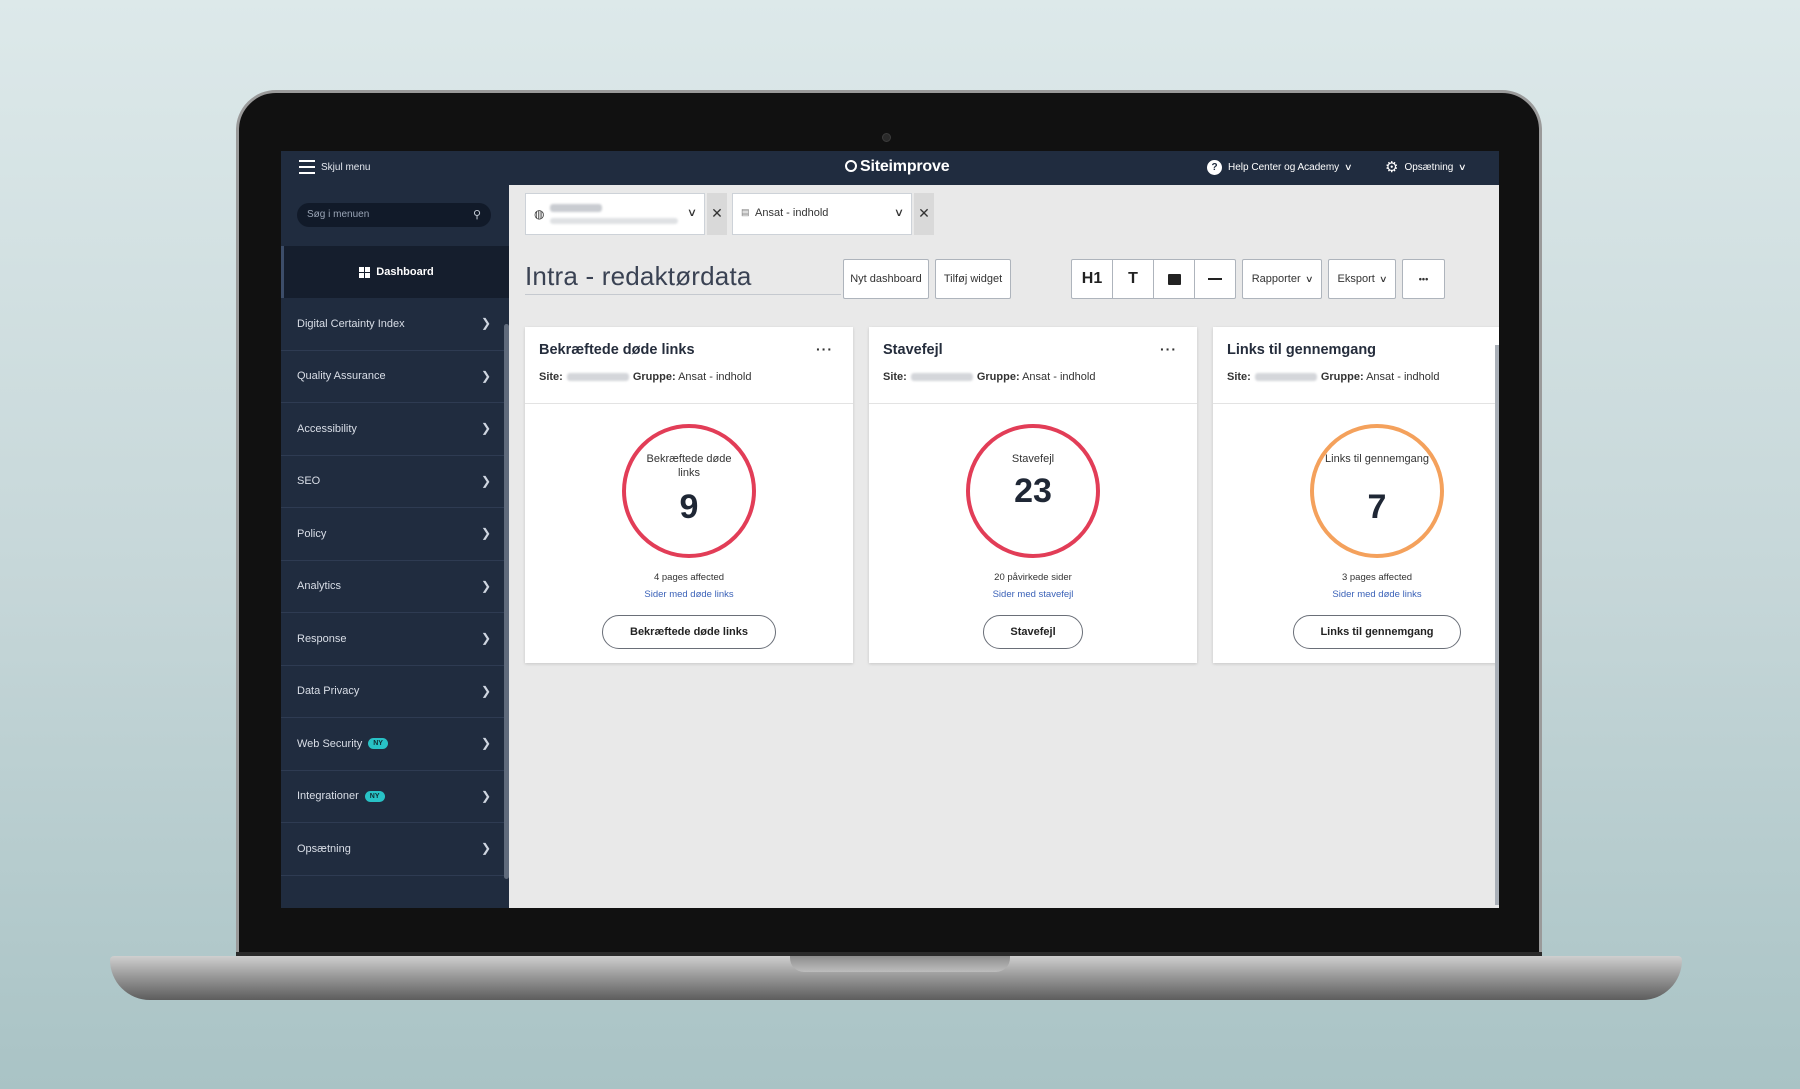 Image resolution: width=1800 pixels, height=1089 pixels. What do you see at coordinates (393, 377) in the screenshot?
I see `sidebar-item-quality-assurance: Quality Assurance ❯` at bounding box center [393, 377].